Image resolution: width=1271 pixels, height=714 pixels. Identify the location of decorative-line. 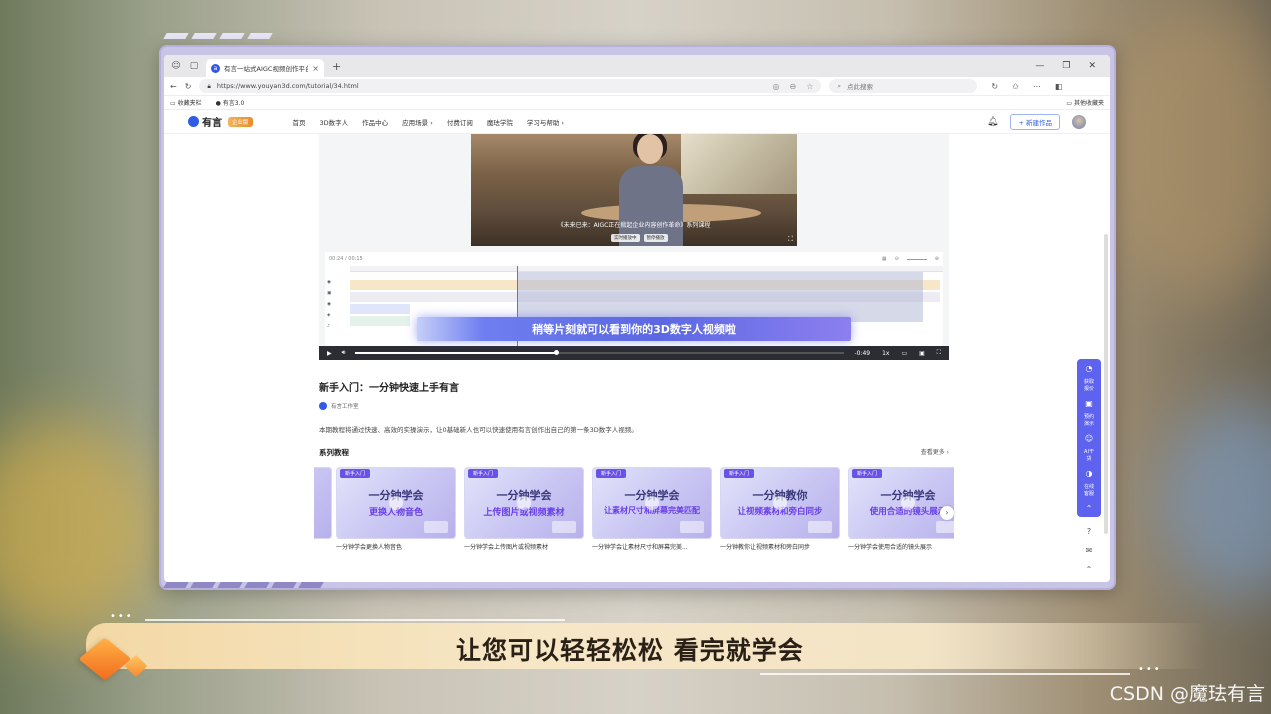
(945, 674).